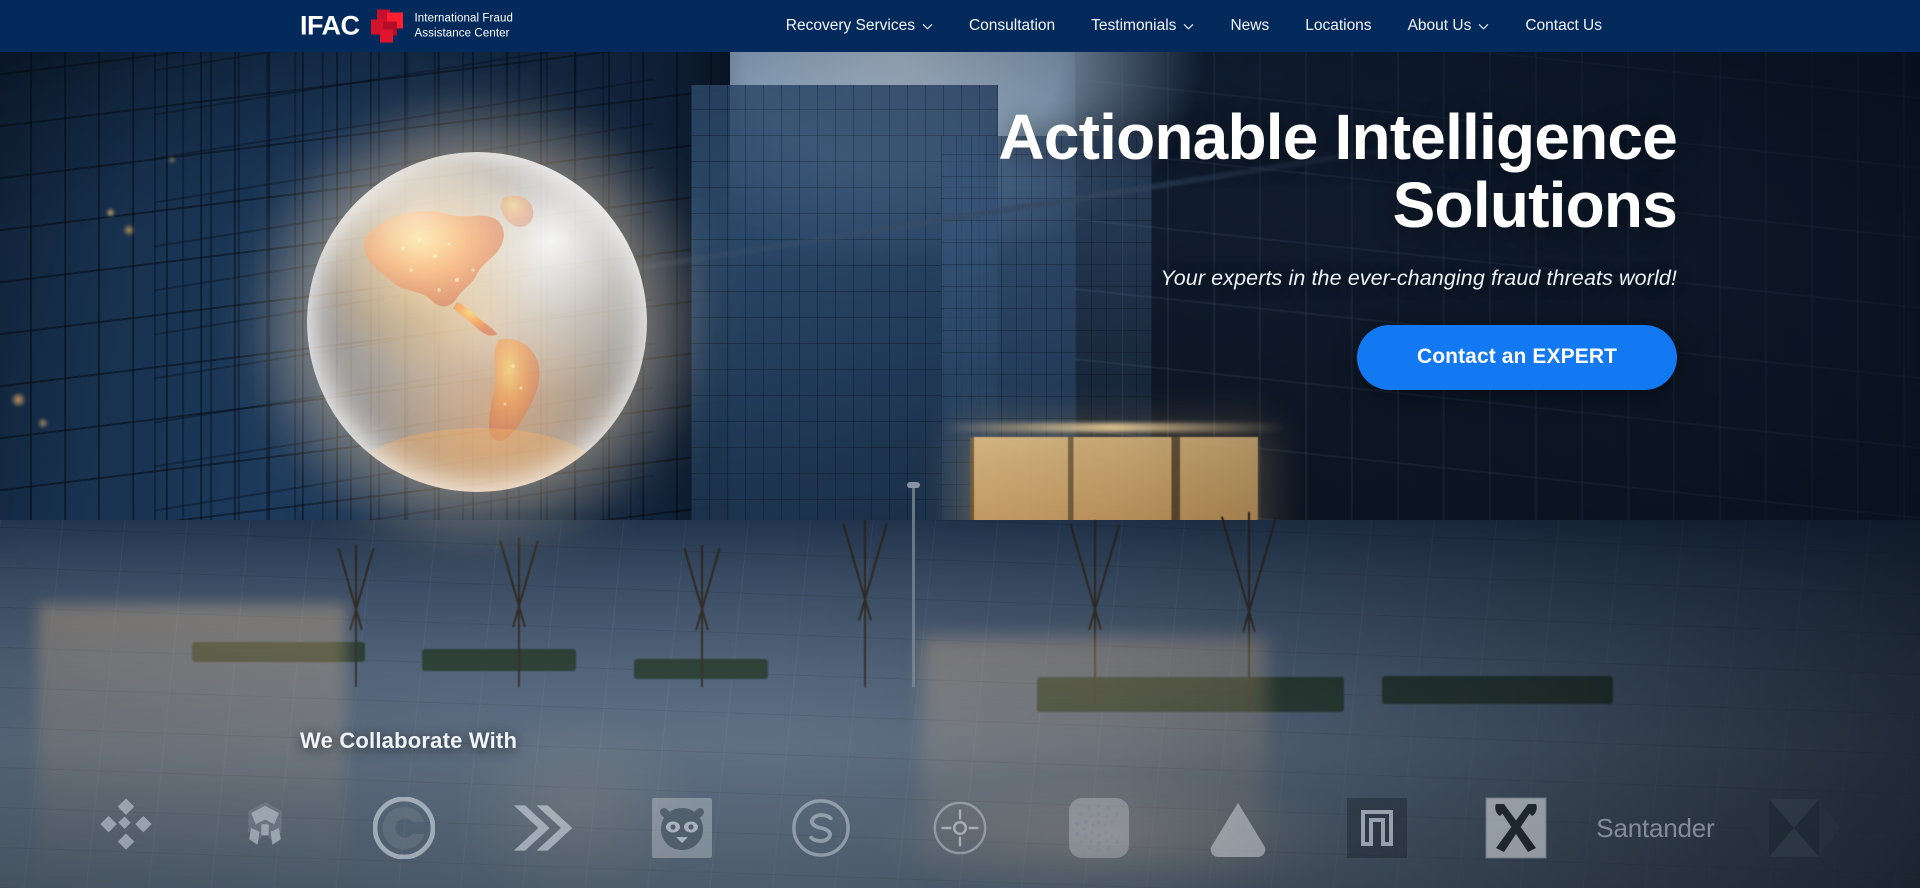 The image size is (1920, 888). What do you see at coordinates (1517, 357) in the screenshot?
I see `contact-an-expert-button: Contact an EXPERT` at bounding box center [1517, 357].